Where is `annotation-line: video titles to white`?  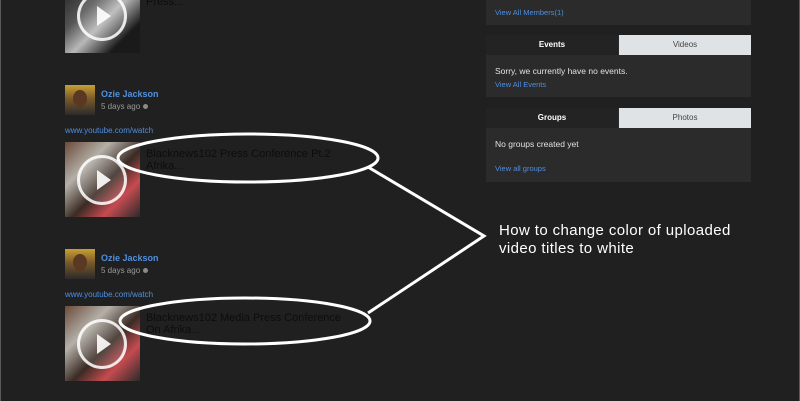 annotation-line: video titles to white is located at coordinates (567, 248).